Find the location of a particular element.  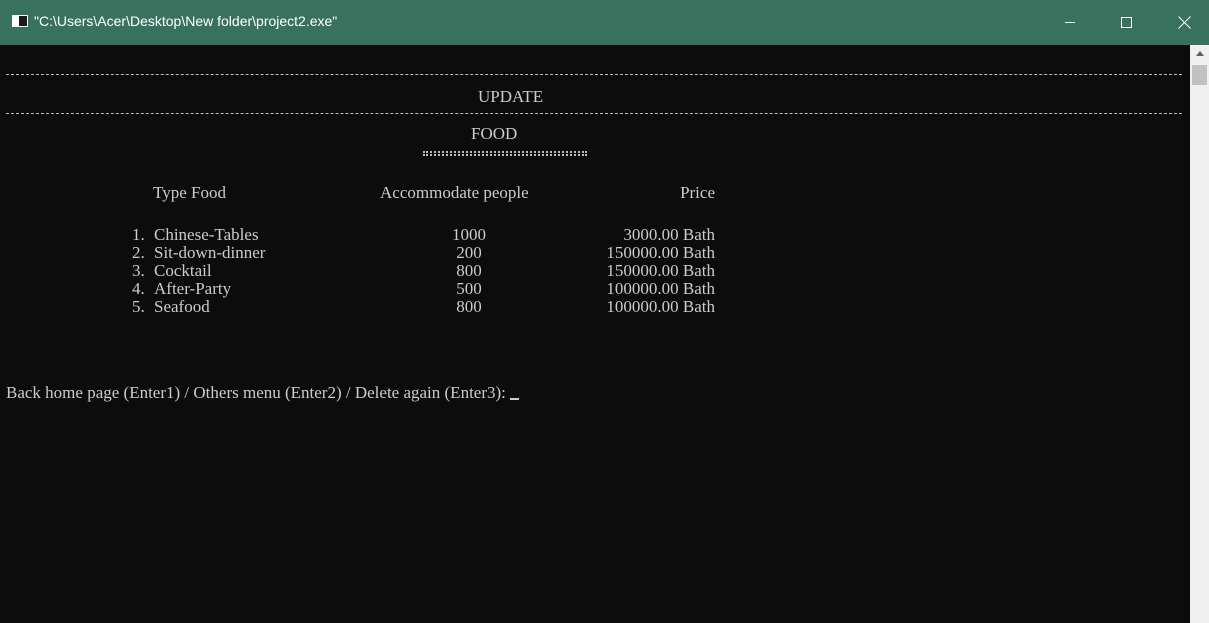

capacity: 1000 is located at coordinates (469, 234).